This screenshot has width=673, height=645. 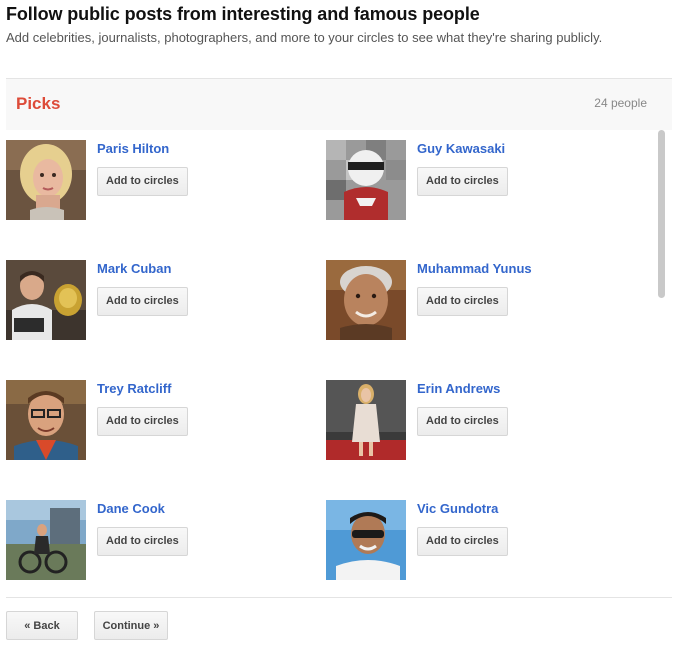 What do you see at coordinates (458, 388) in the screenshot?
I see `person-name: Erin Andrews` at bounding box center [458, 388].